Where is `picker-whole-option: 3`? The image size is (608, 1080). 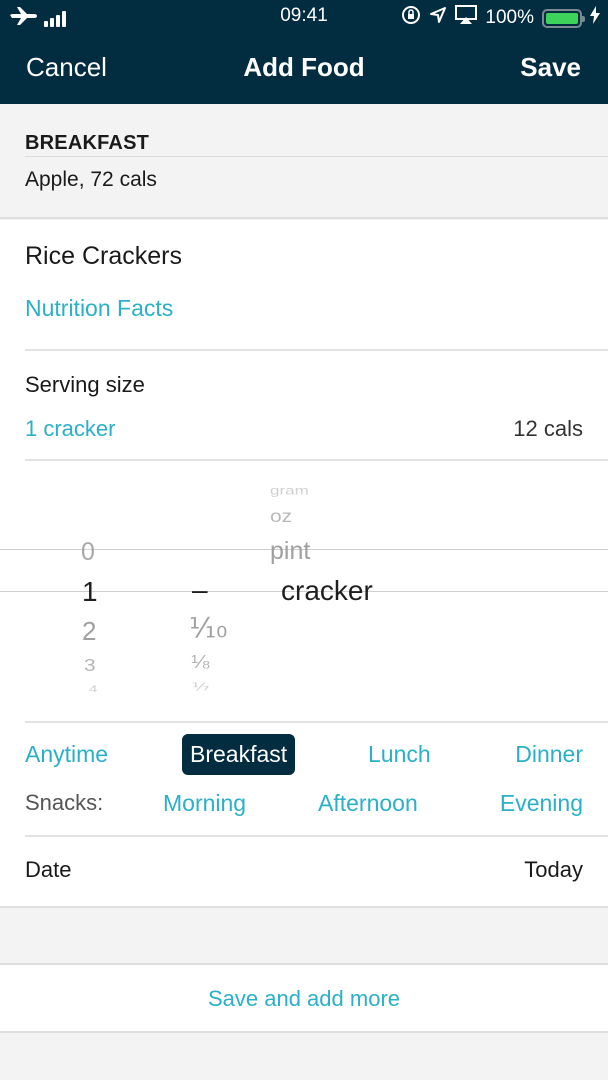 picker-whole-option: 3 is located at coordinates (90, 666).